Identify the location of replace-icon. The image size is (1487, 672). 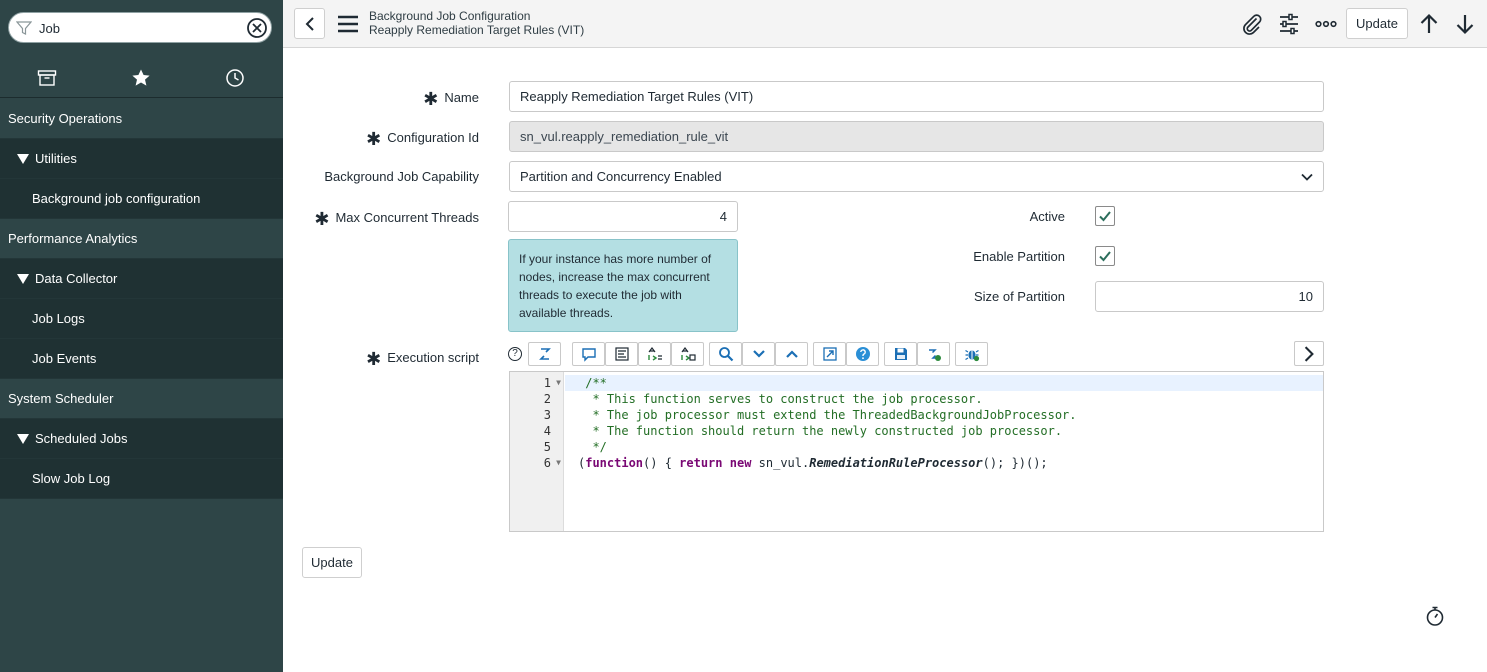
(654, 354).